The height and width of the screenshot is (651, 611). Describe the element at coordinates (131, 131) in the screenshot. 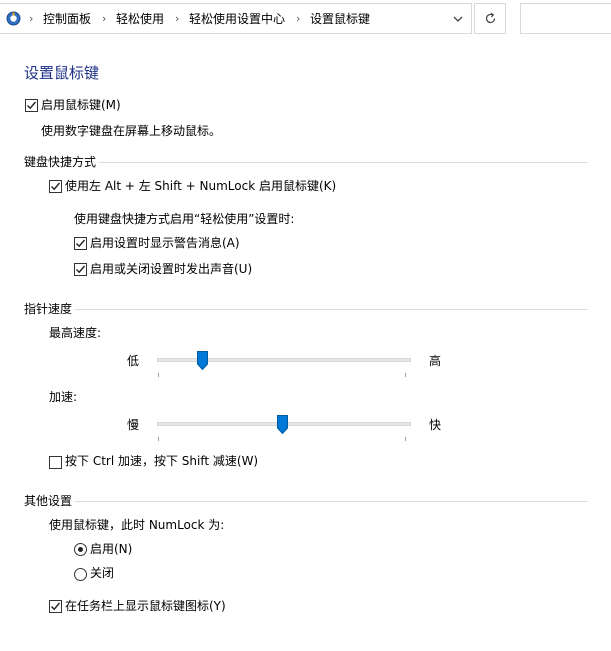

I see `enable-mousekeys-description: 使用数字键盘在屏幕上移动鼠标。` at that location.